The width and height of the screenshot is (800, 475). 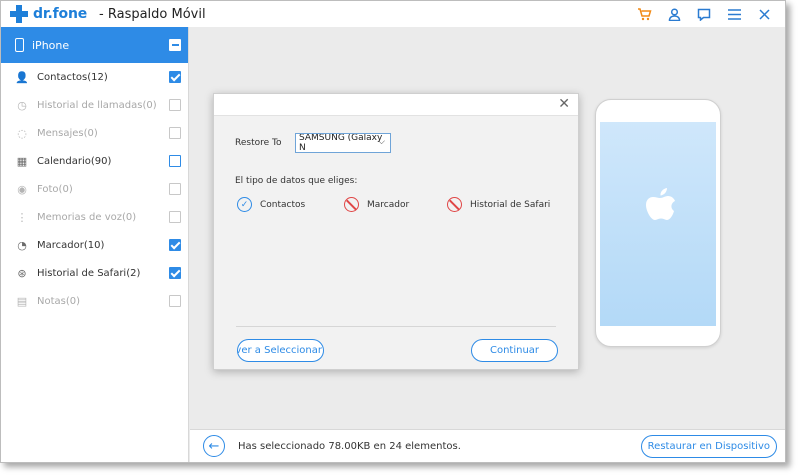 What do you see at coordinates (60, 14) in the screenshot?
I see `brand-name: dr.fone` at bounding box center [60, 14].